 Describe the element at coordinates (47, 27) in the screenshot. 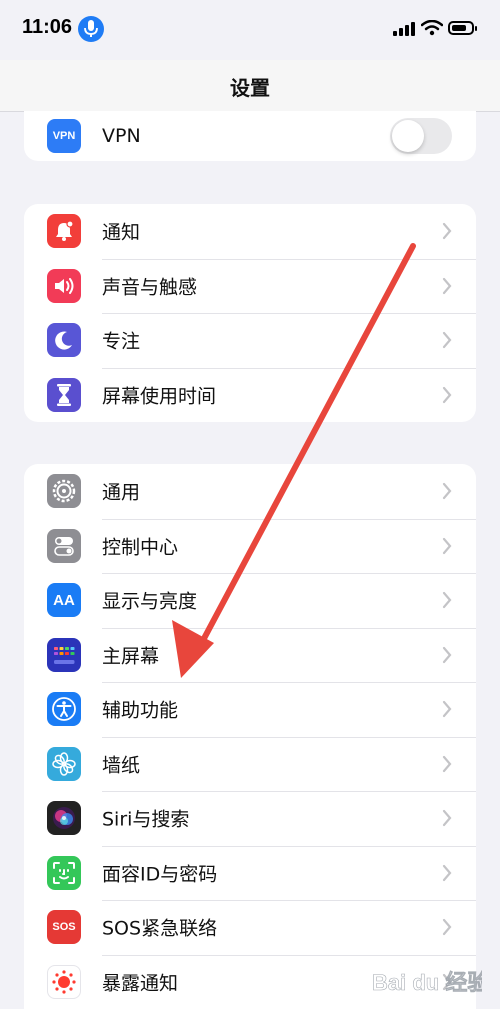

I see `status-time: 11:06` at that location.